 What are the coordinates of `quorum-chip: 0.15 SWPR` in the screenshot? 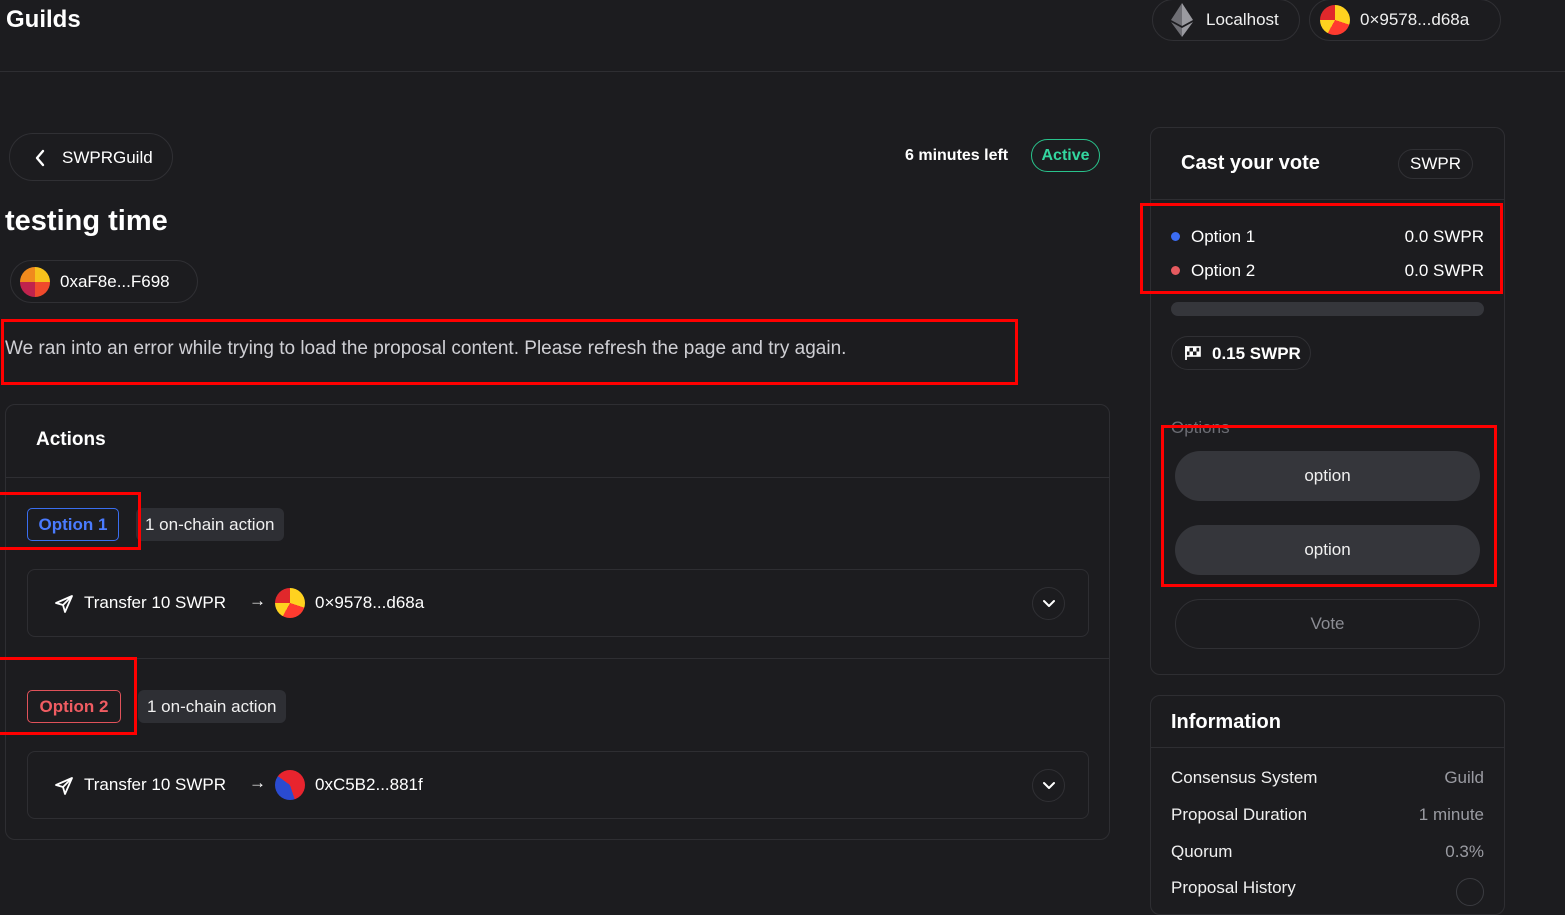 It's located at (1241, 353).